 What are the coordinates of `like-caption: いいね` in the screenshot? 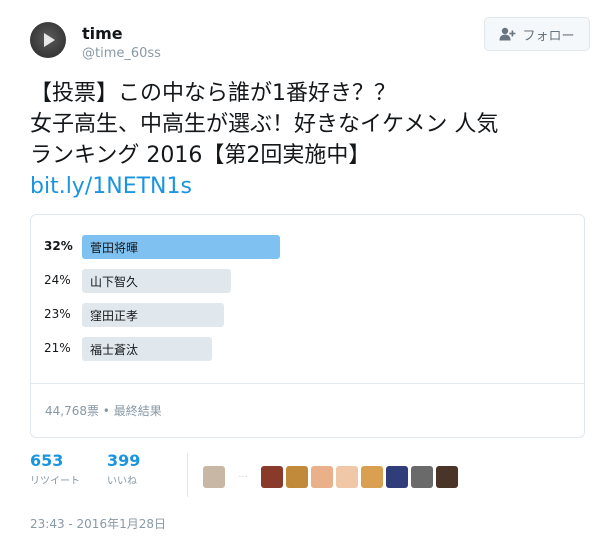 It's located at (122, 481).